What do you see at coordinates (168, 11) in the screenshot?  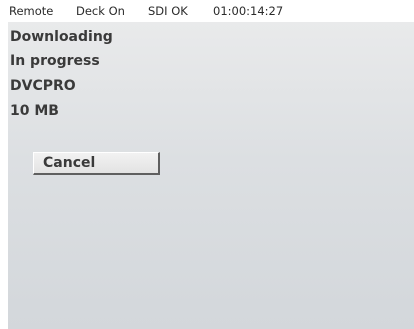 I see `sdi-status: SDI OK` at bounding box center [168, 11].